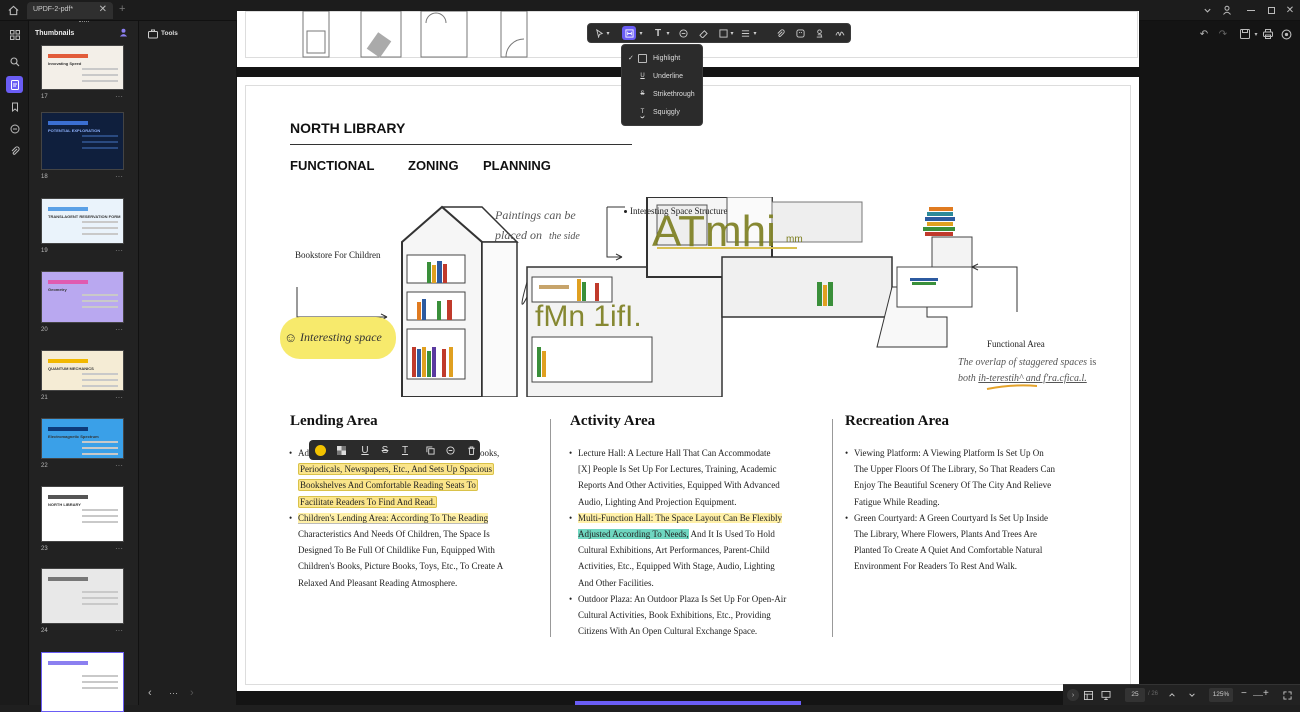 The image size is (1300, 712). I want to click on zoom-out-button: −, so click(1244, 693).